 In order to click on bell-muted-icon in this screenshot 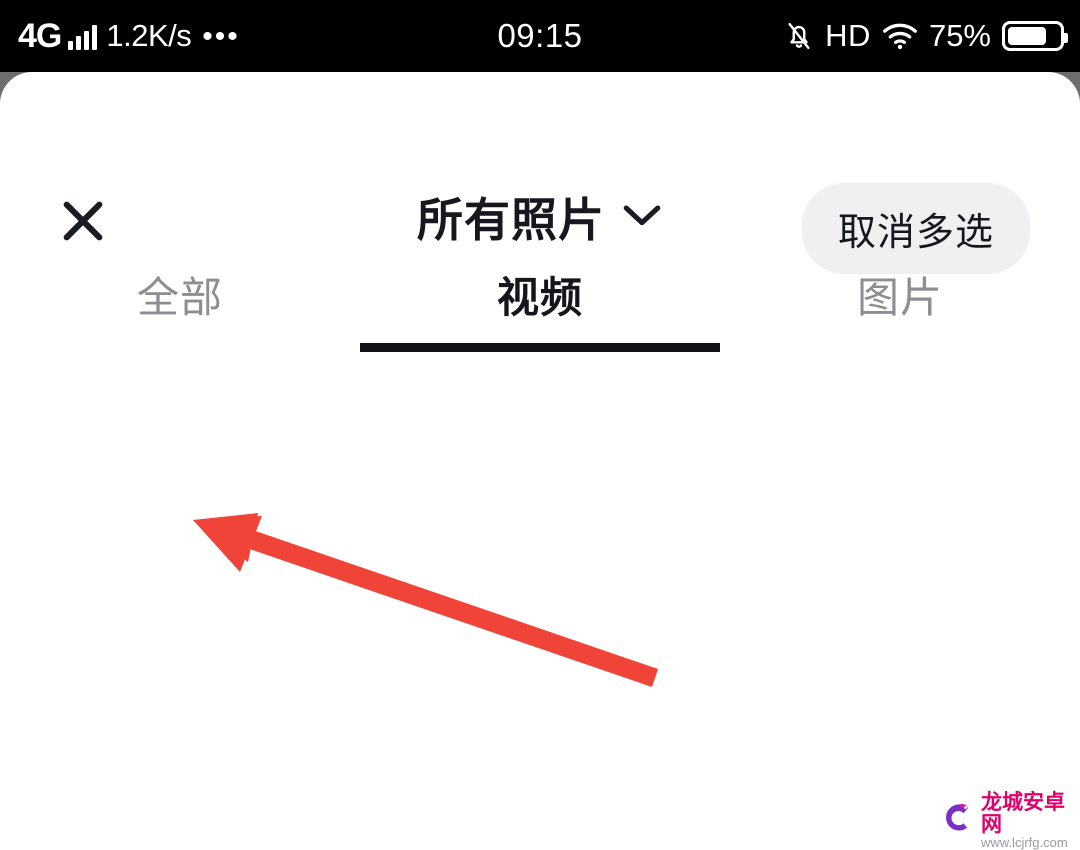, I will do `click(799, 36)`.